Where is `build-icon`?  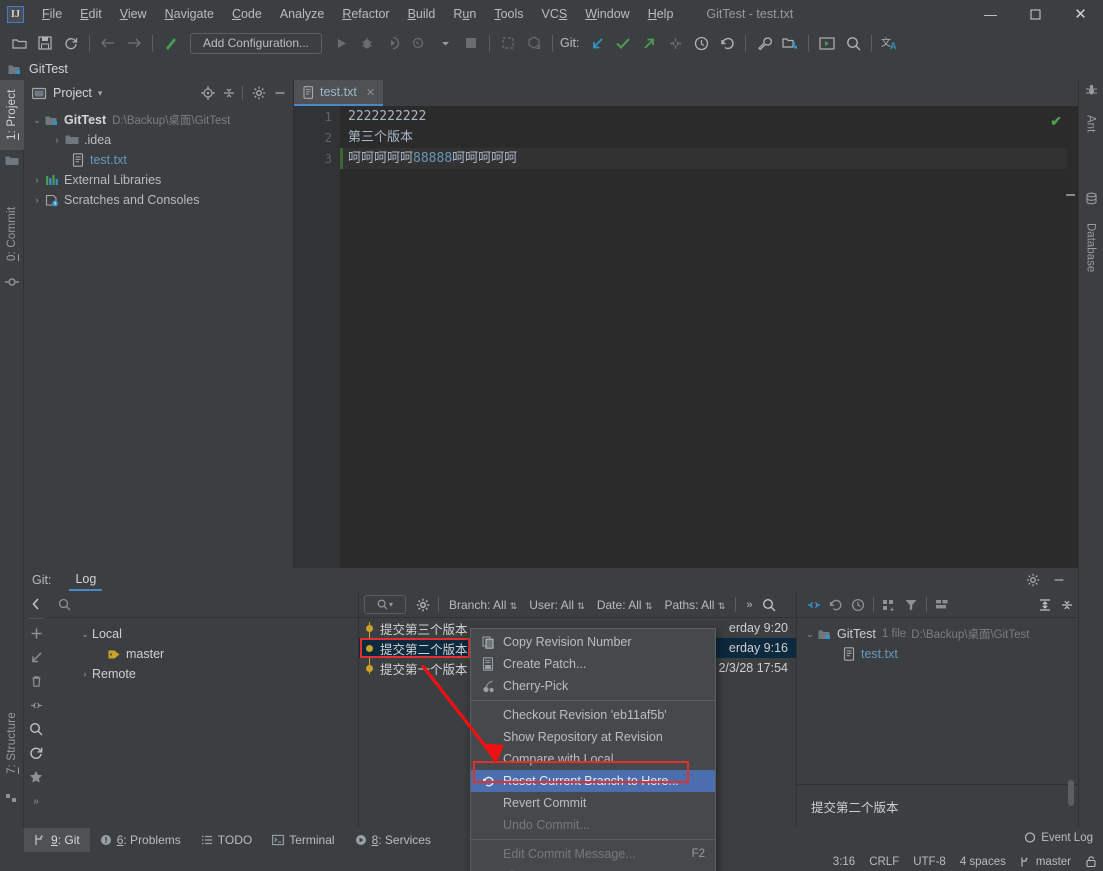 build-icon is located at coordinates (171, 43).